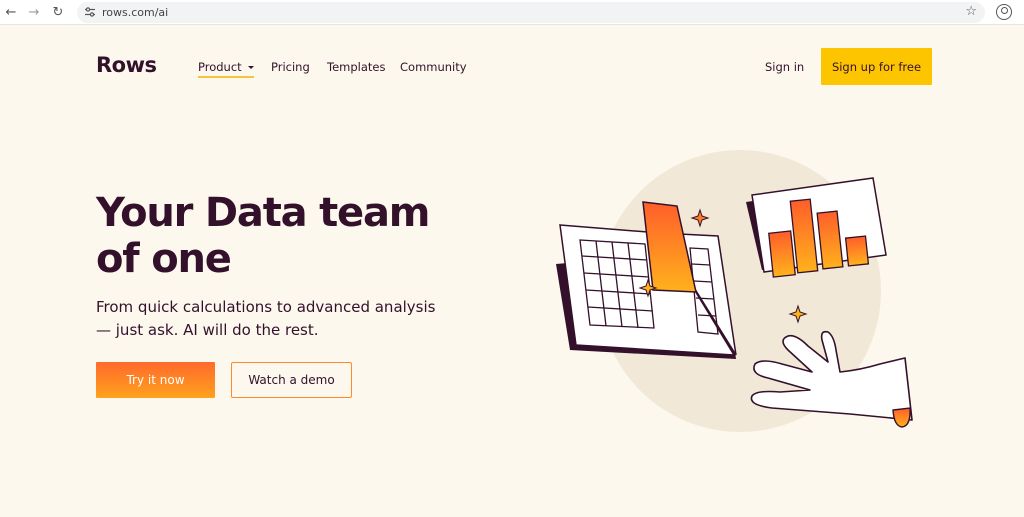 This screenshot has width=1024, height=517. I want to click on bar-chart-card-icon, so click(816, 227).